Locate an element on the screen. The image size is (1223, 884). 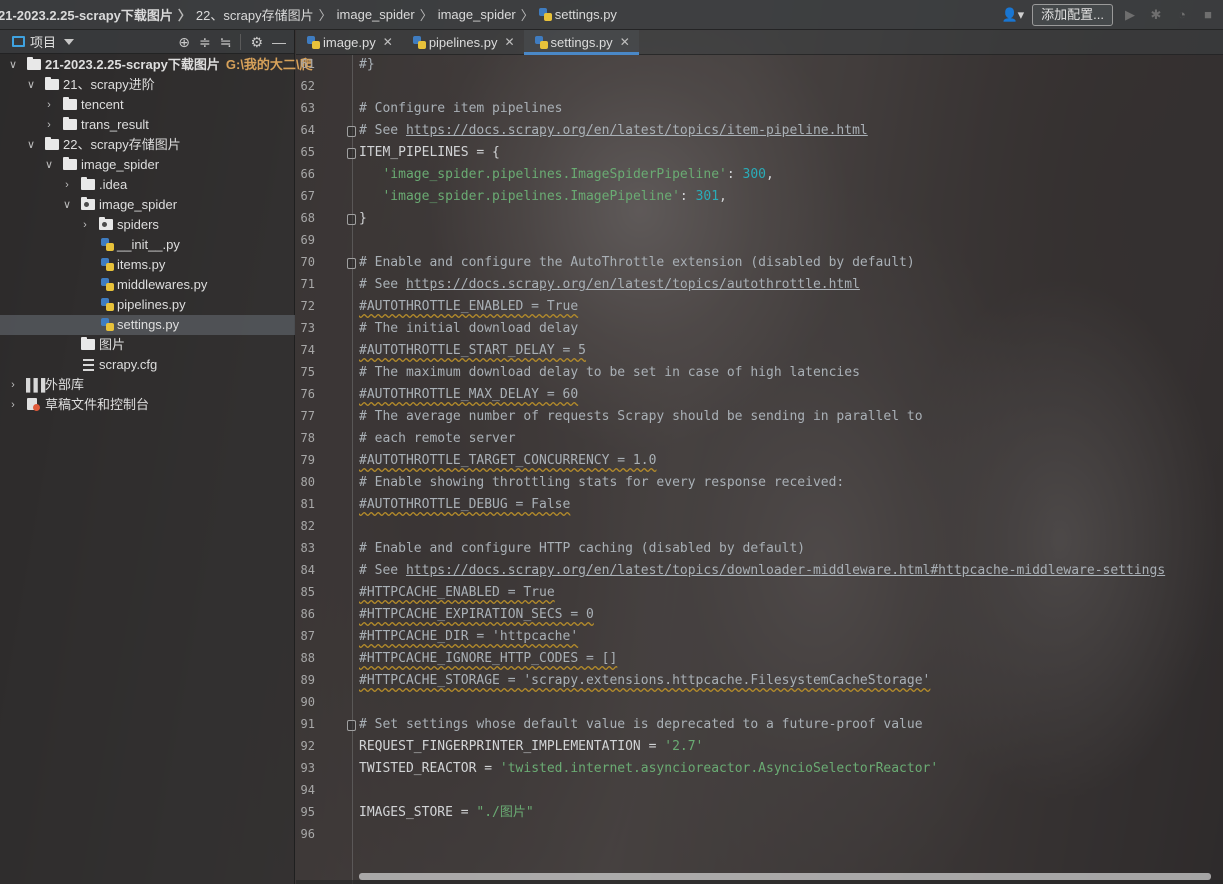
tree-item-idea: › .idea is located at coordinates (147, 185).